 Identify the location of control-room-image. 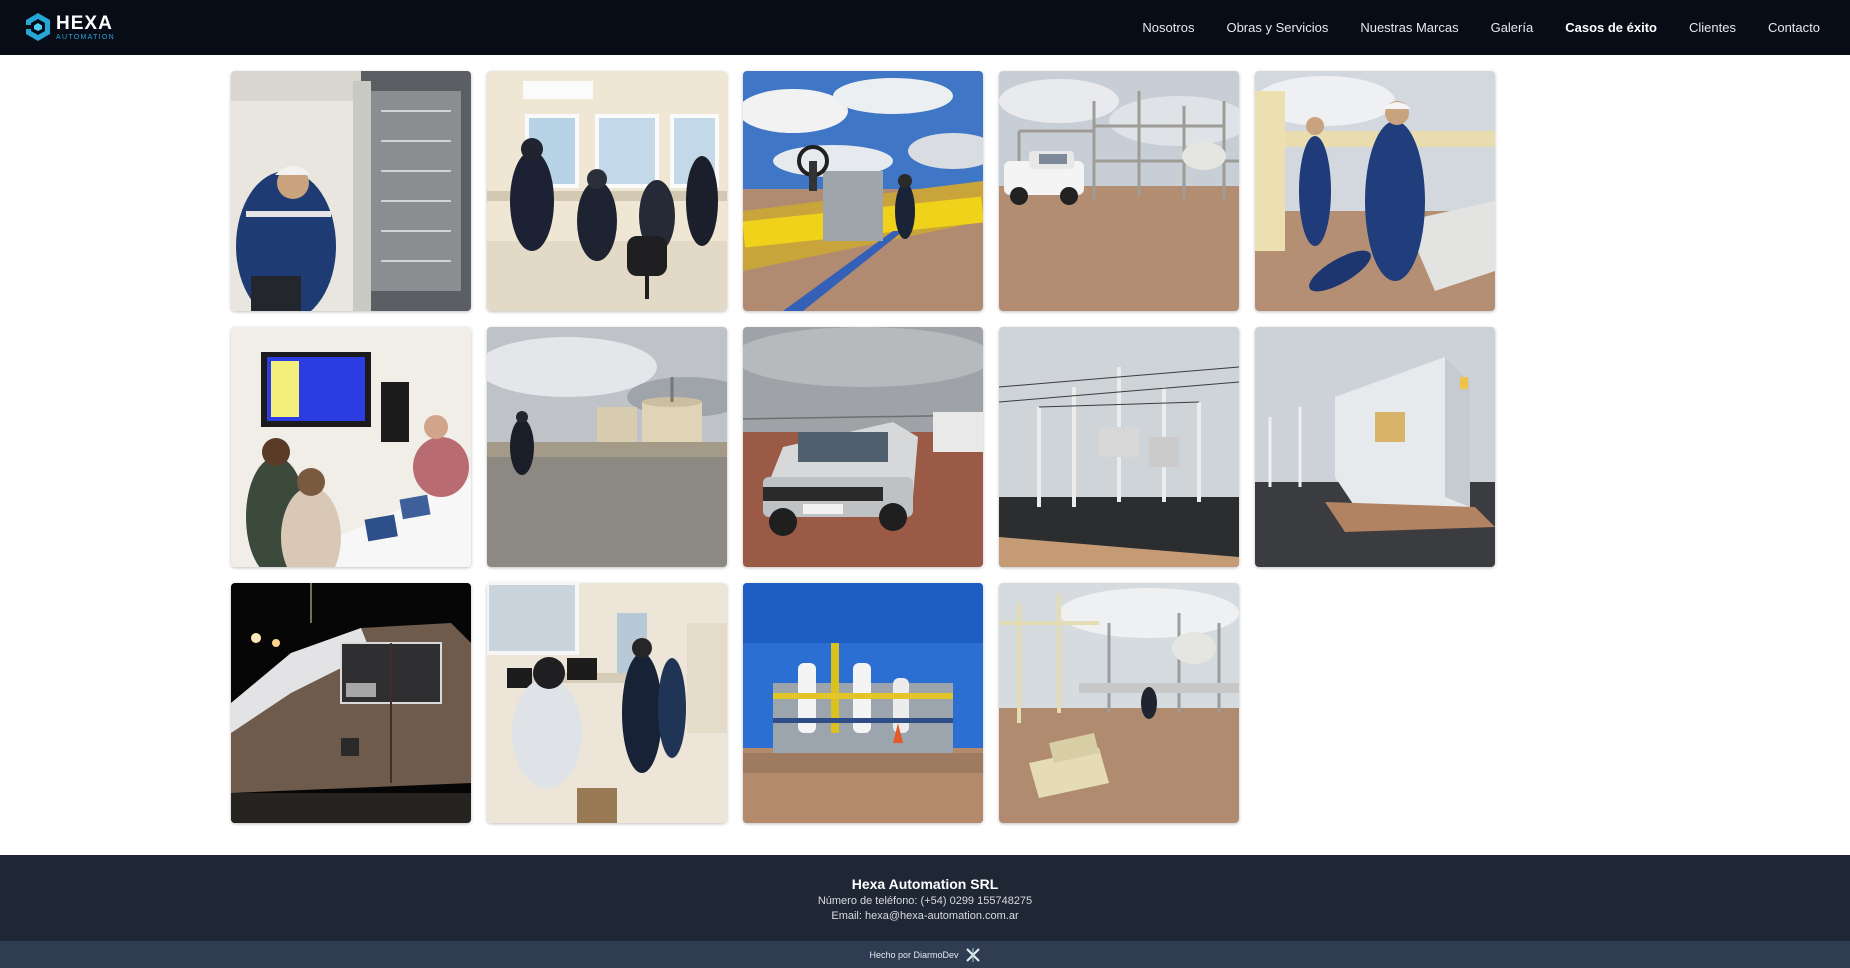
(607, 191).